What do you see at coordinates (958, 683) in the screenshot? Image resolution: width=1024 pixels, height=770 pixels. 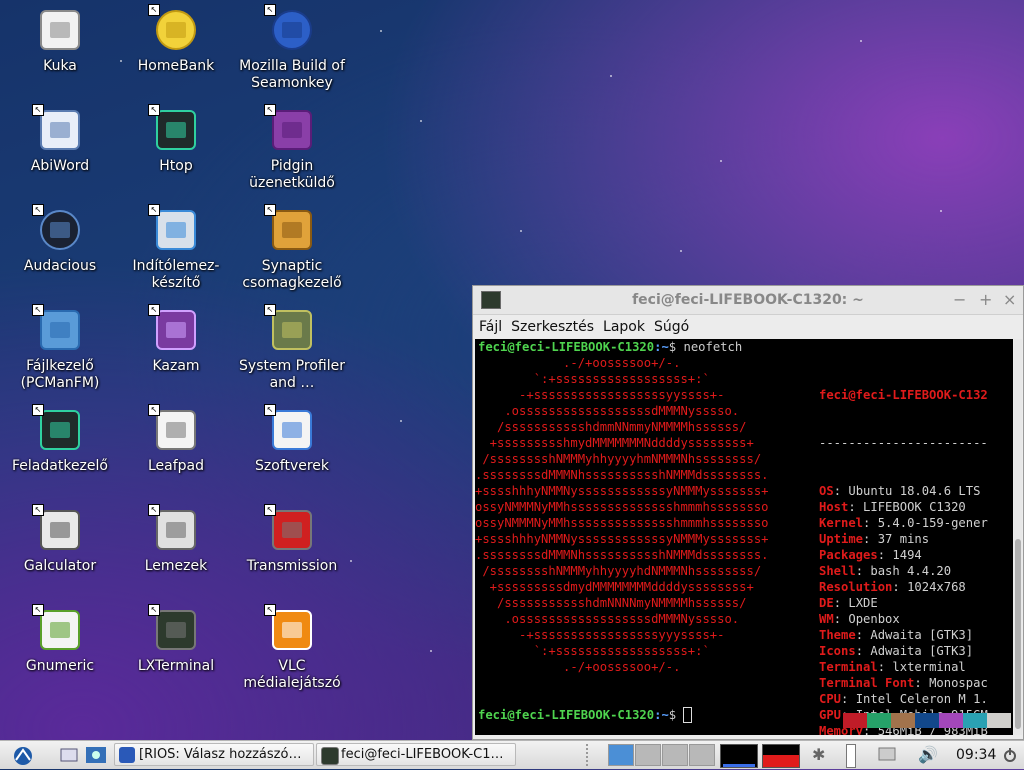 I see `info-value: Monospac` at bounding box center [958, 683].